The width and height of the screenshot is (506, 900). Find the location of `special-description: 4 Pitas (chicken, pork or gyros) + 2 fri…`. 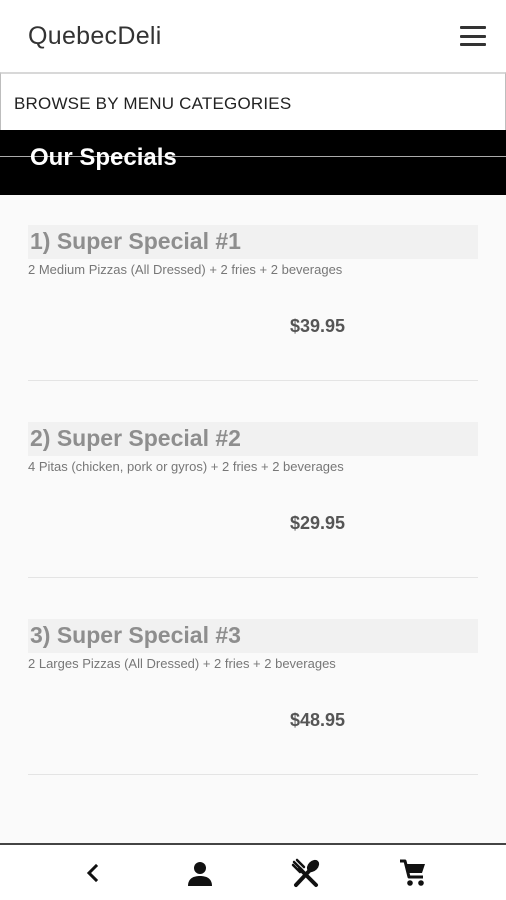

special-description: 4 Pitas (chicken, pork or gyros) + 2 fri… is located at coordinates (186, 466).